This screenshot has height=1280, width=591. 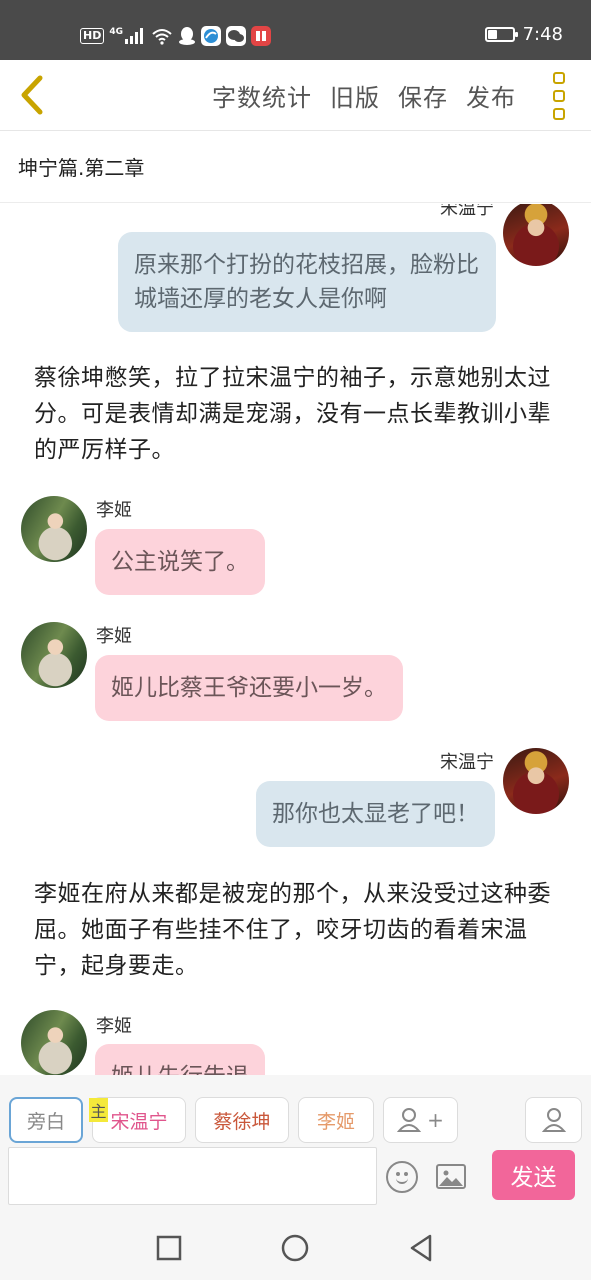 What do you see at coordinates (236, 36) in the screenshot?
I see `wechat-icon` at bounding box center [236, 36].